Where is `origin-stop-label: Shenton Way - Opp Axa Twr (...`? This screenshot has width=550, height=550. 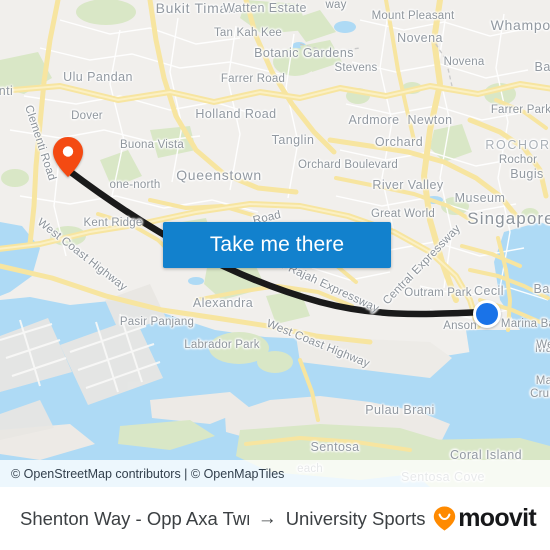
origin-stop-label: Shenton Way - Opp Axa Twr (... is located at coordinates (134, 518).